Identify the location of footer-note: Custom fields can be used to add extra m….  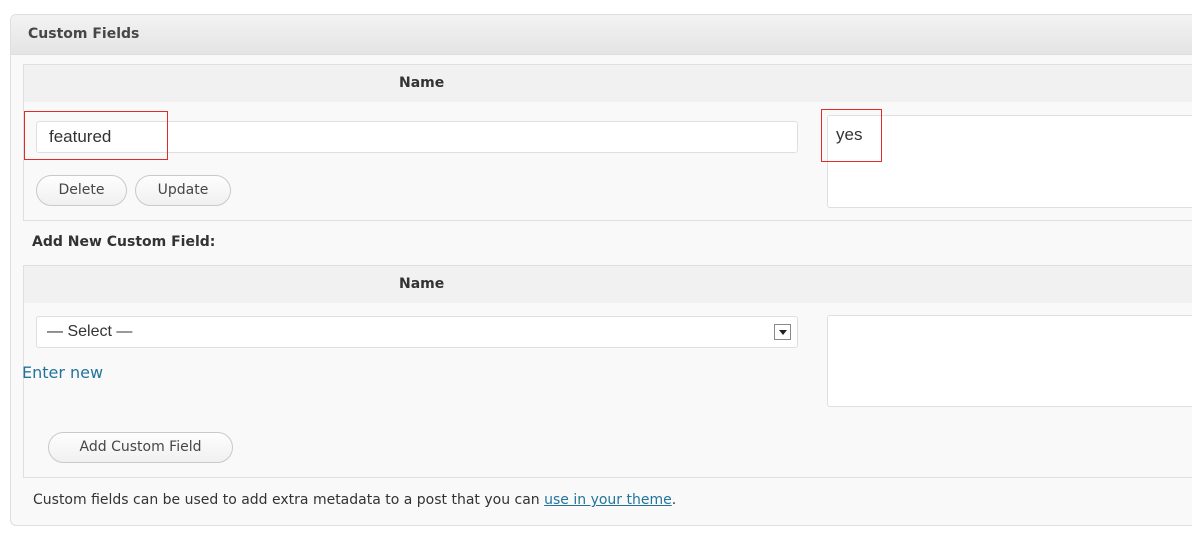
(354, 500).